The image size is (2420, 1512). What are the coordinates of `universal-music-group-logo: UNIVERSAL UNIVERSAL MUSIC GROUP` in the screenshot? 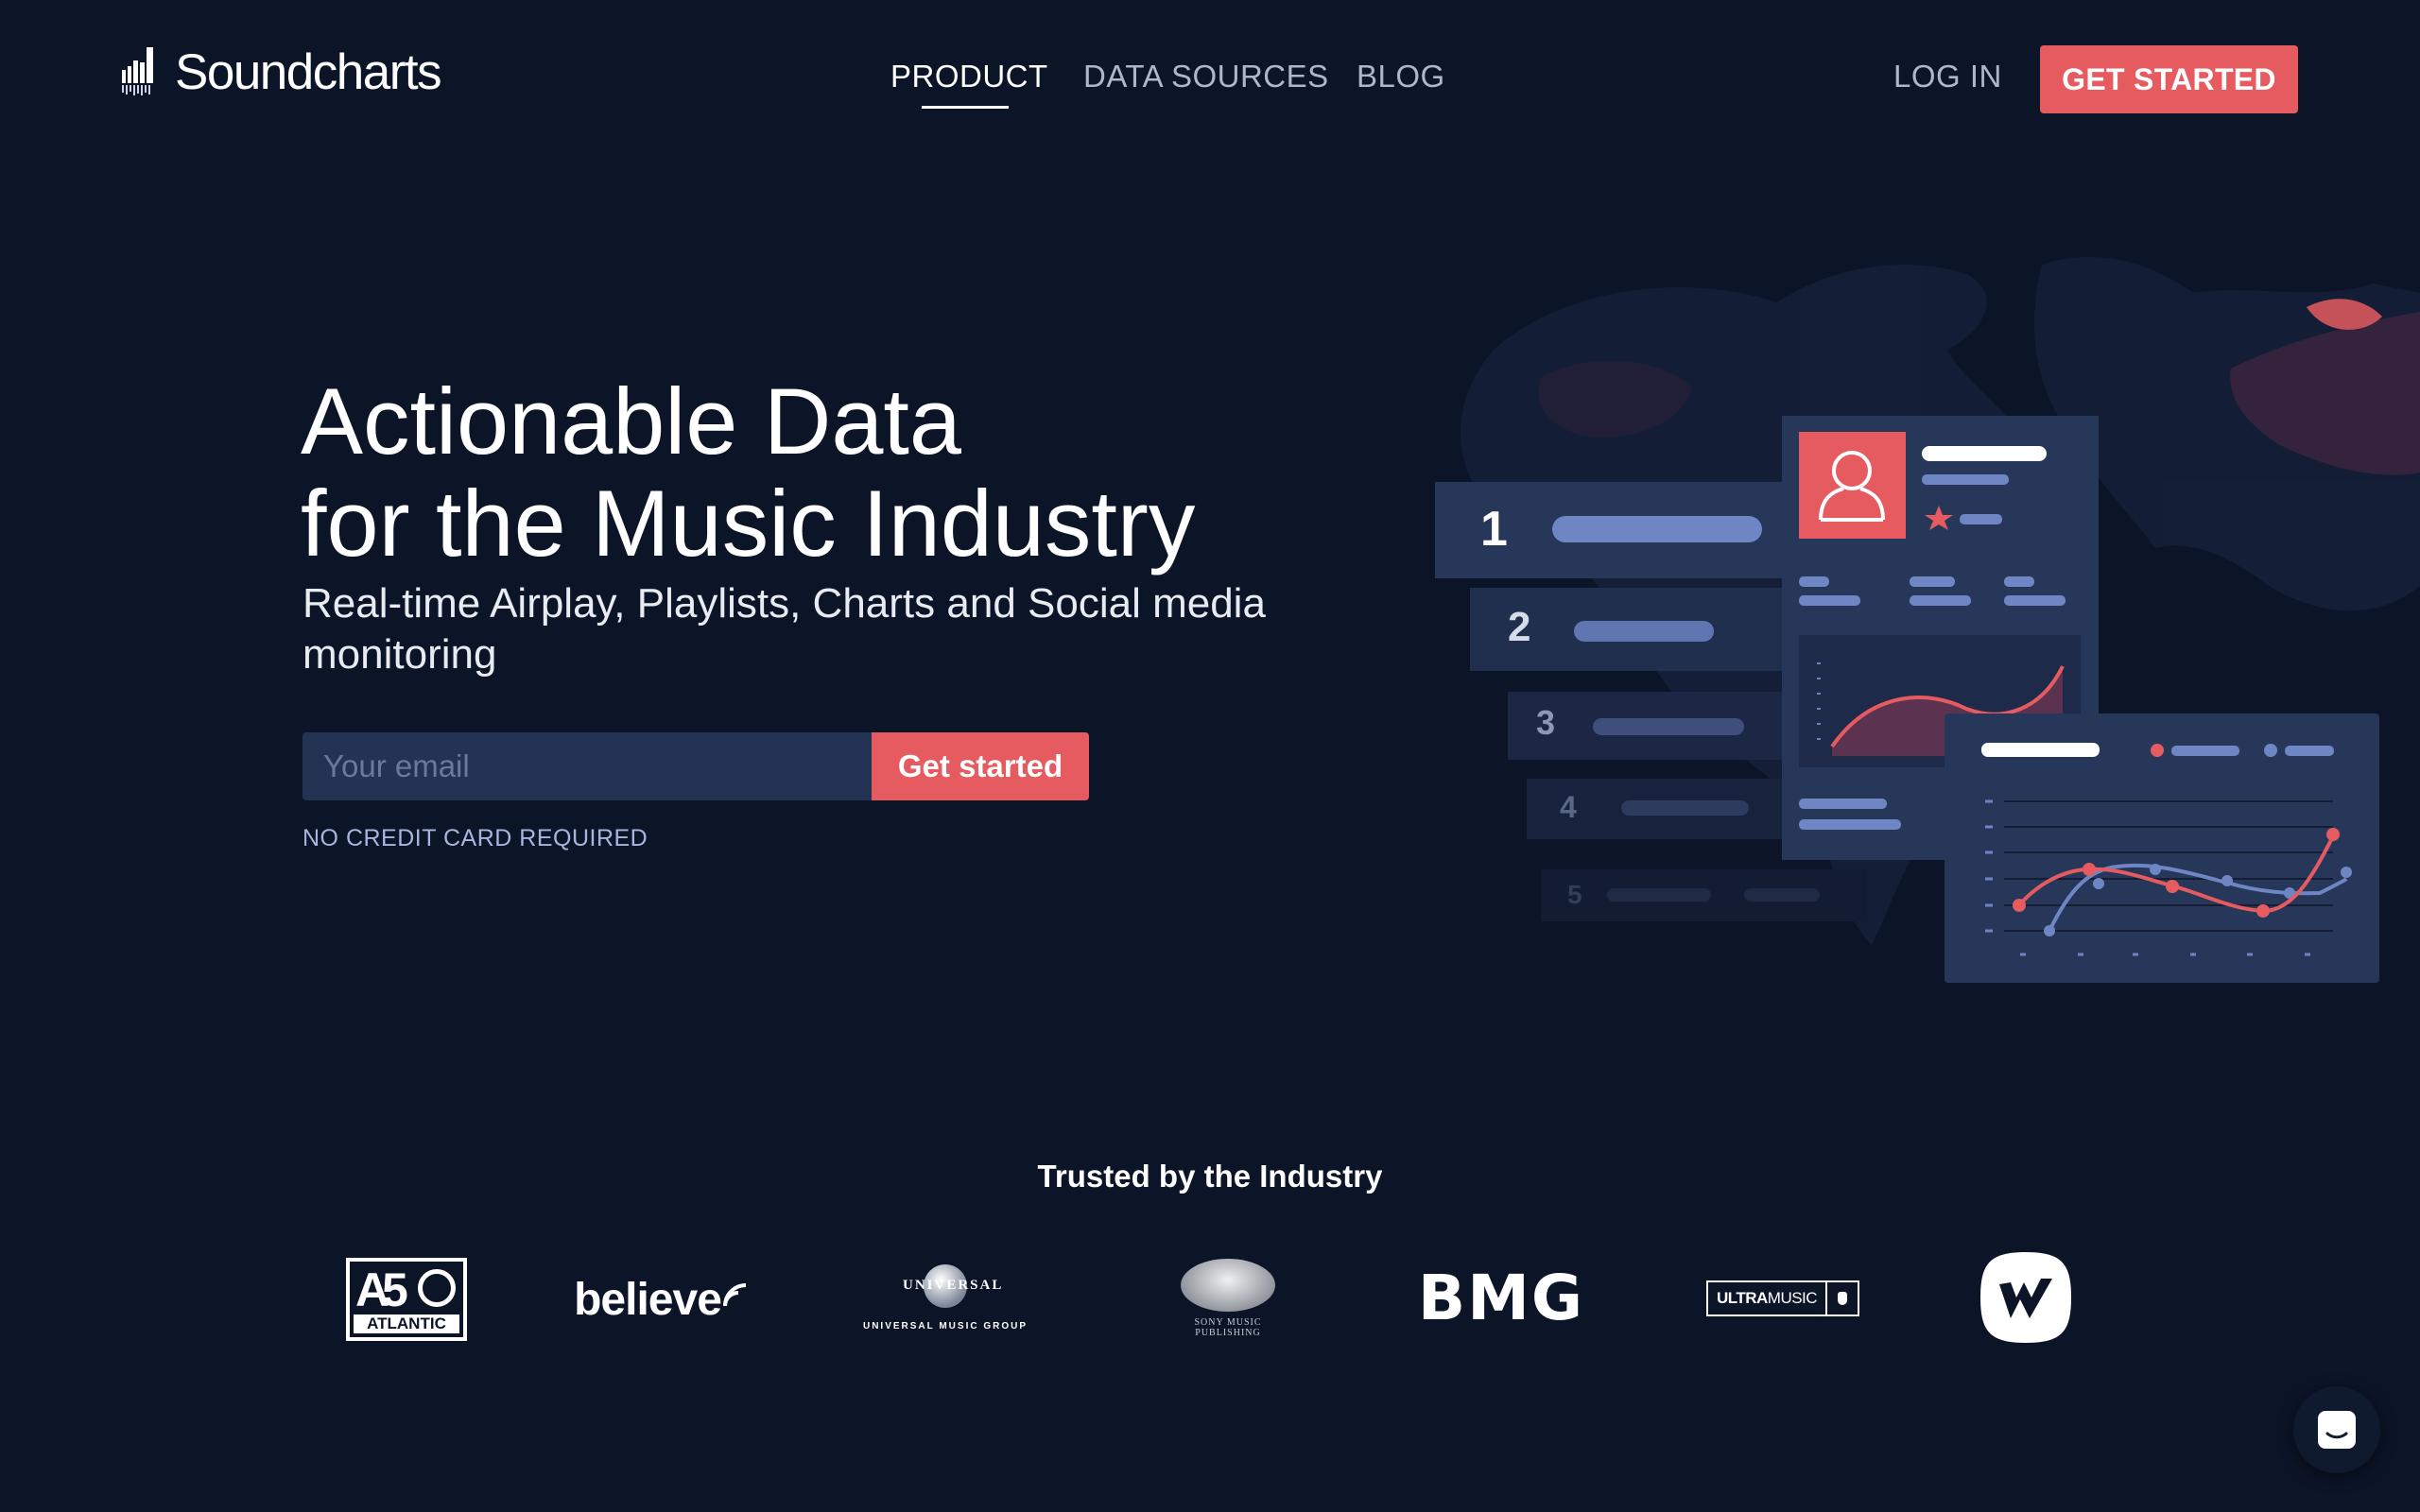 It's located at (945, 1297).